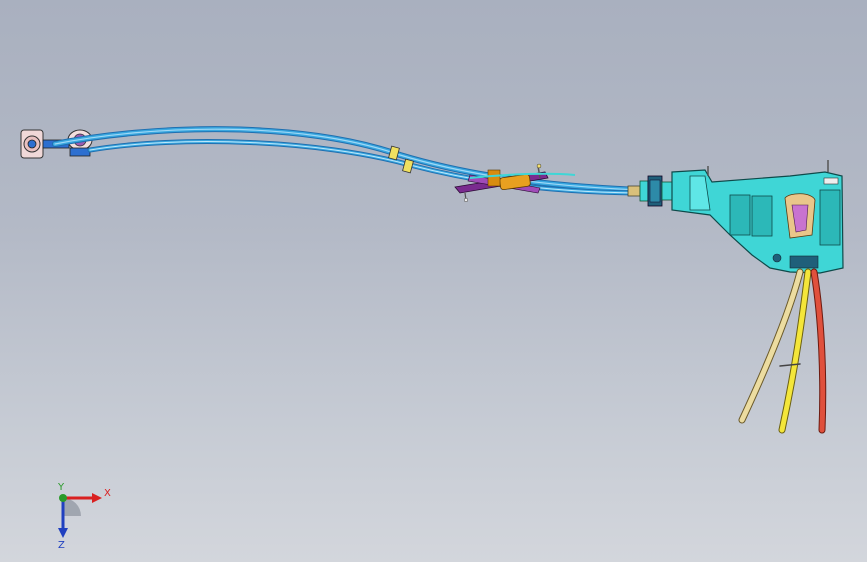 This screenshot has height=562, width=867. I want to click on coordinate-triad: X Y Z, so click(84, 516).